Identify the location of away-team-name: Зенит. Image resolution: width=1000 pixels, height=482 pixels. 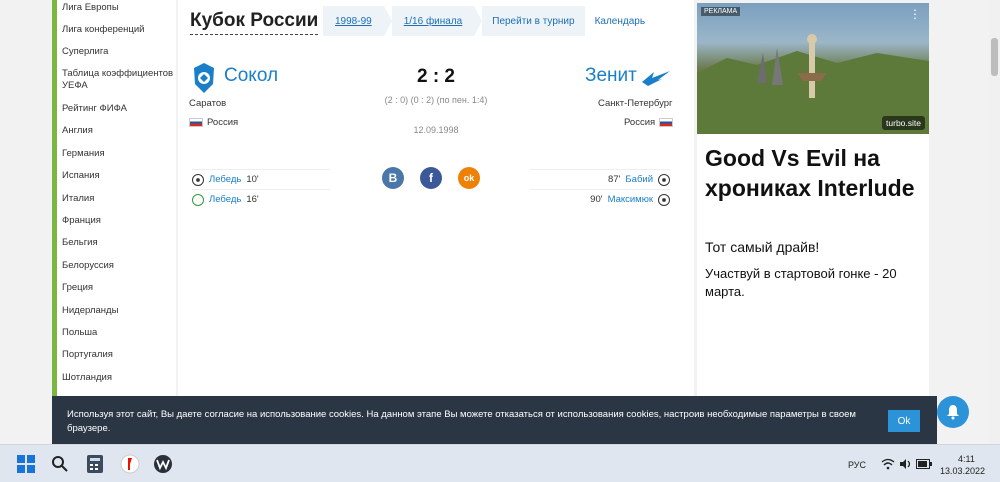
(611, 76).